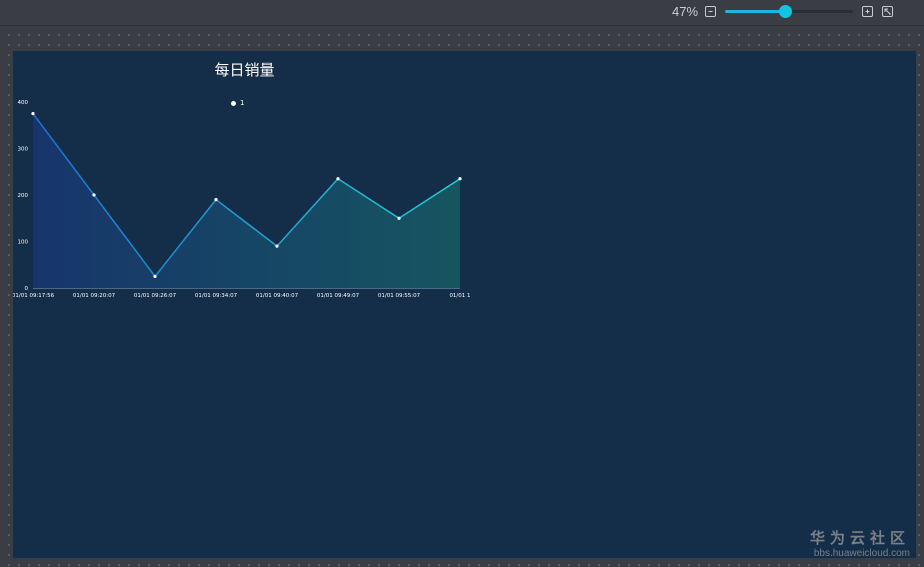  What do you see at coordinates (246, 200) in the screenshot?
I see `series-area` at bounding box center [246, 200].